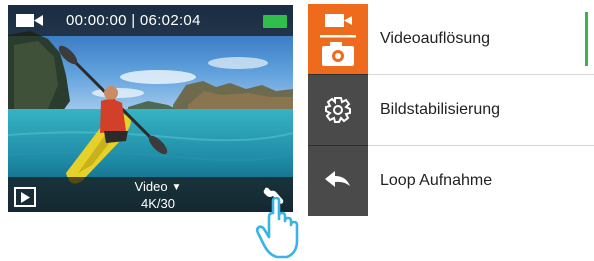 The height and width of the screenshot is (261, 594). What do you see at coordinates (435, 38) in the screenshot?
I see `menu-item-label: Videoauflösung` at bounding box center [435, 38].